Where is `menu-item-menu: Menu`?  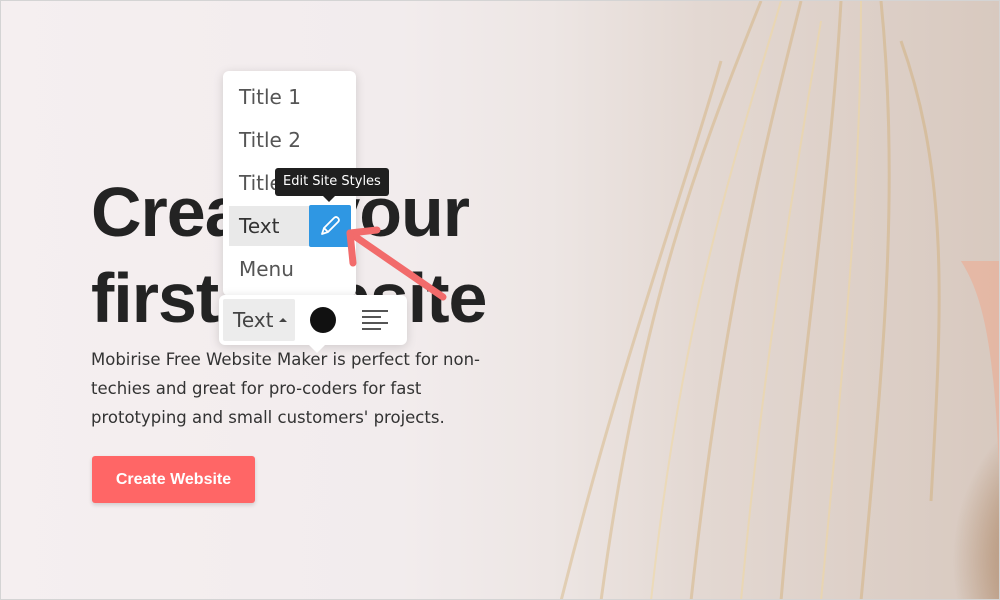
menu-item-menu: Menu is located at coordinates (289, 269).